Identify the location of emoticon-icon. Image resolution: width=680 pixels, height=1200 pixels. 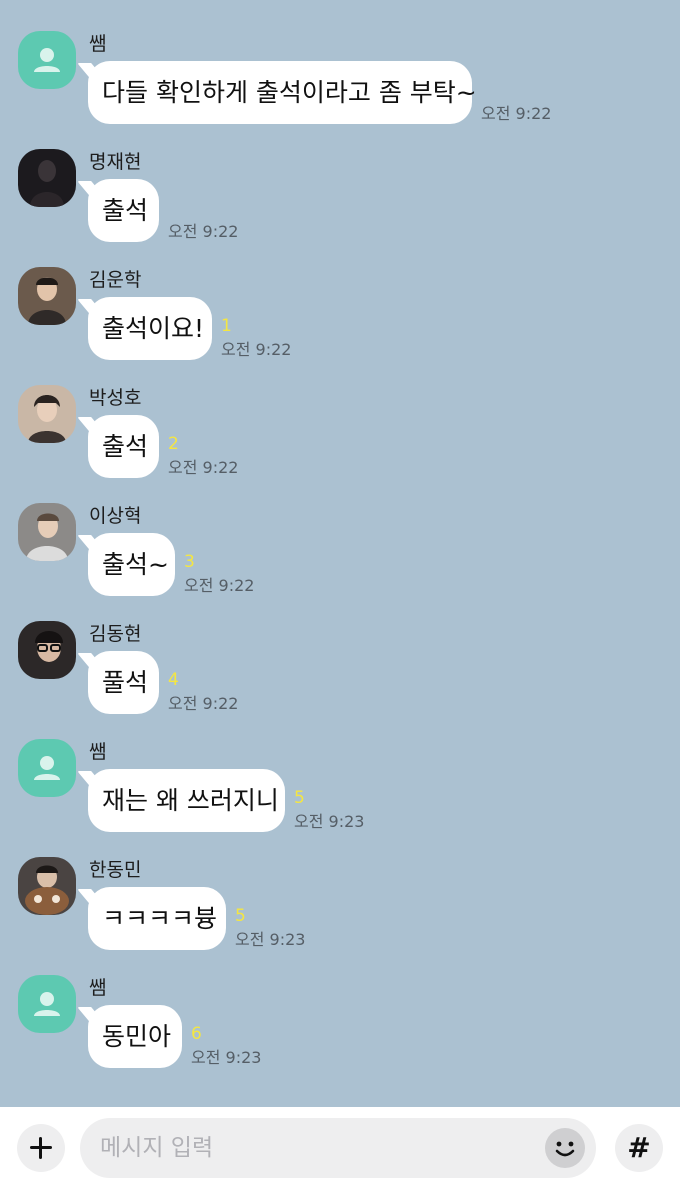
(565, 1149).